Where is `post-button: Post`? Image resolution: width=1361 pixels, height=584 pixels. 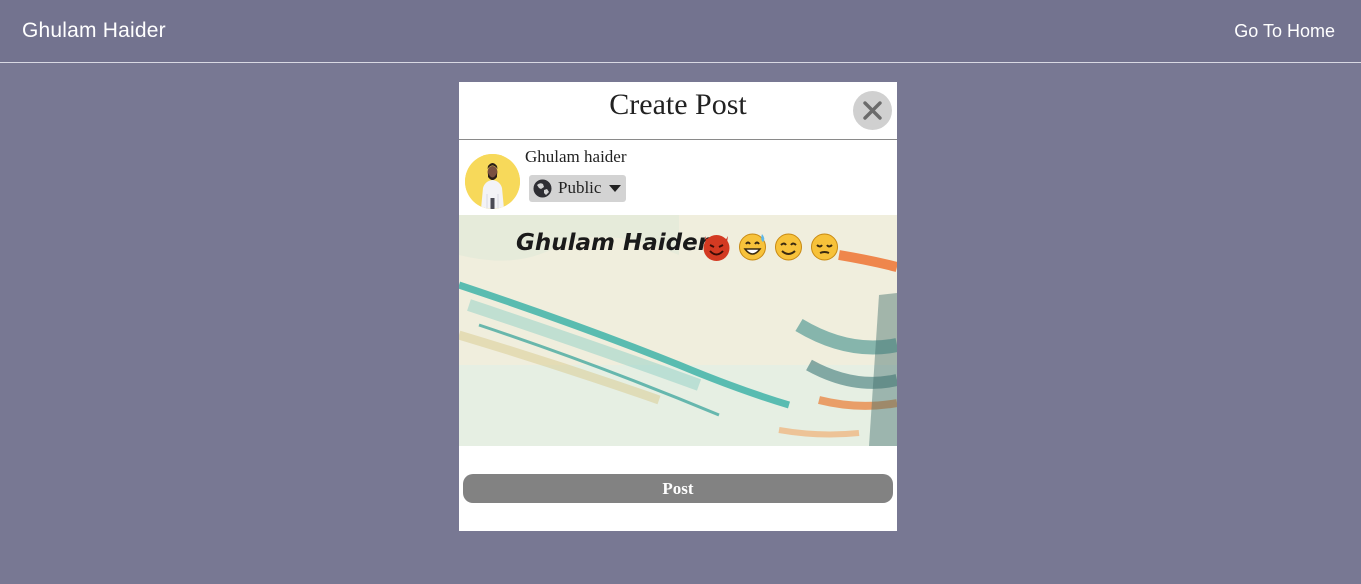 post-button: Post is located at coordinates (678, 488).